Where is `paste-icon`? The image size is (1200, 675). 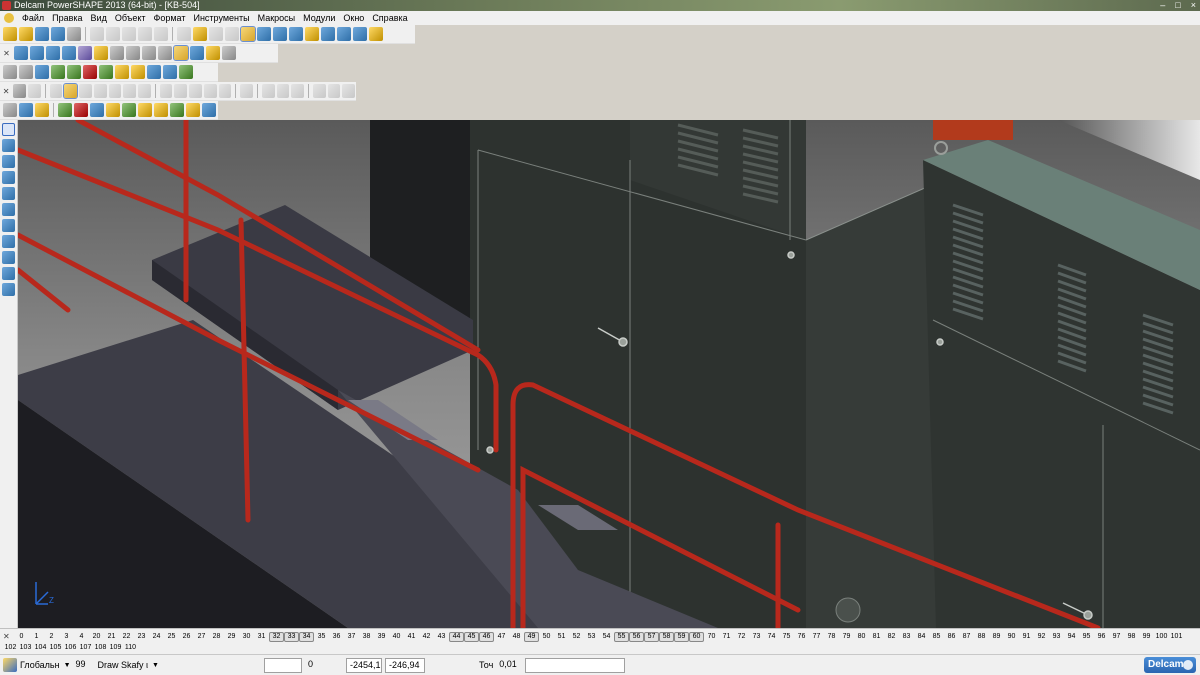
paste-icon is located at coordinates (129, 34).